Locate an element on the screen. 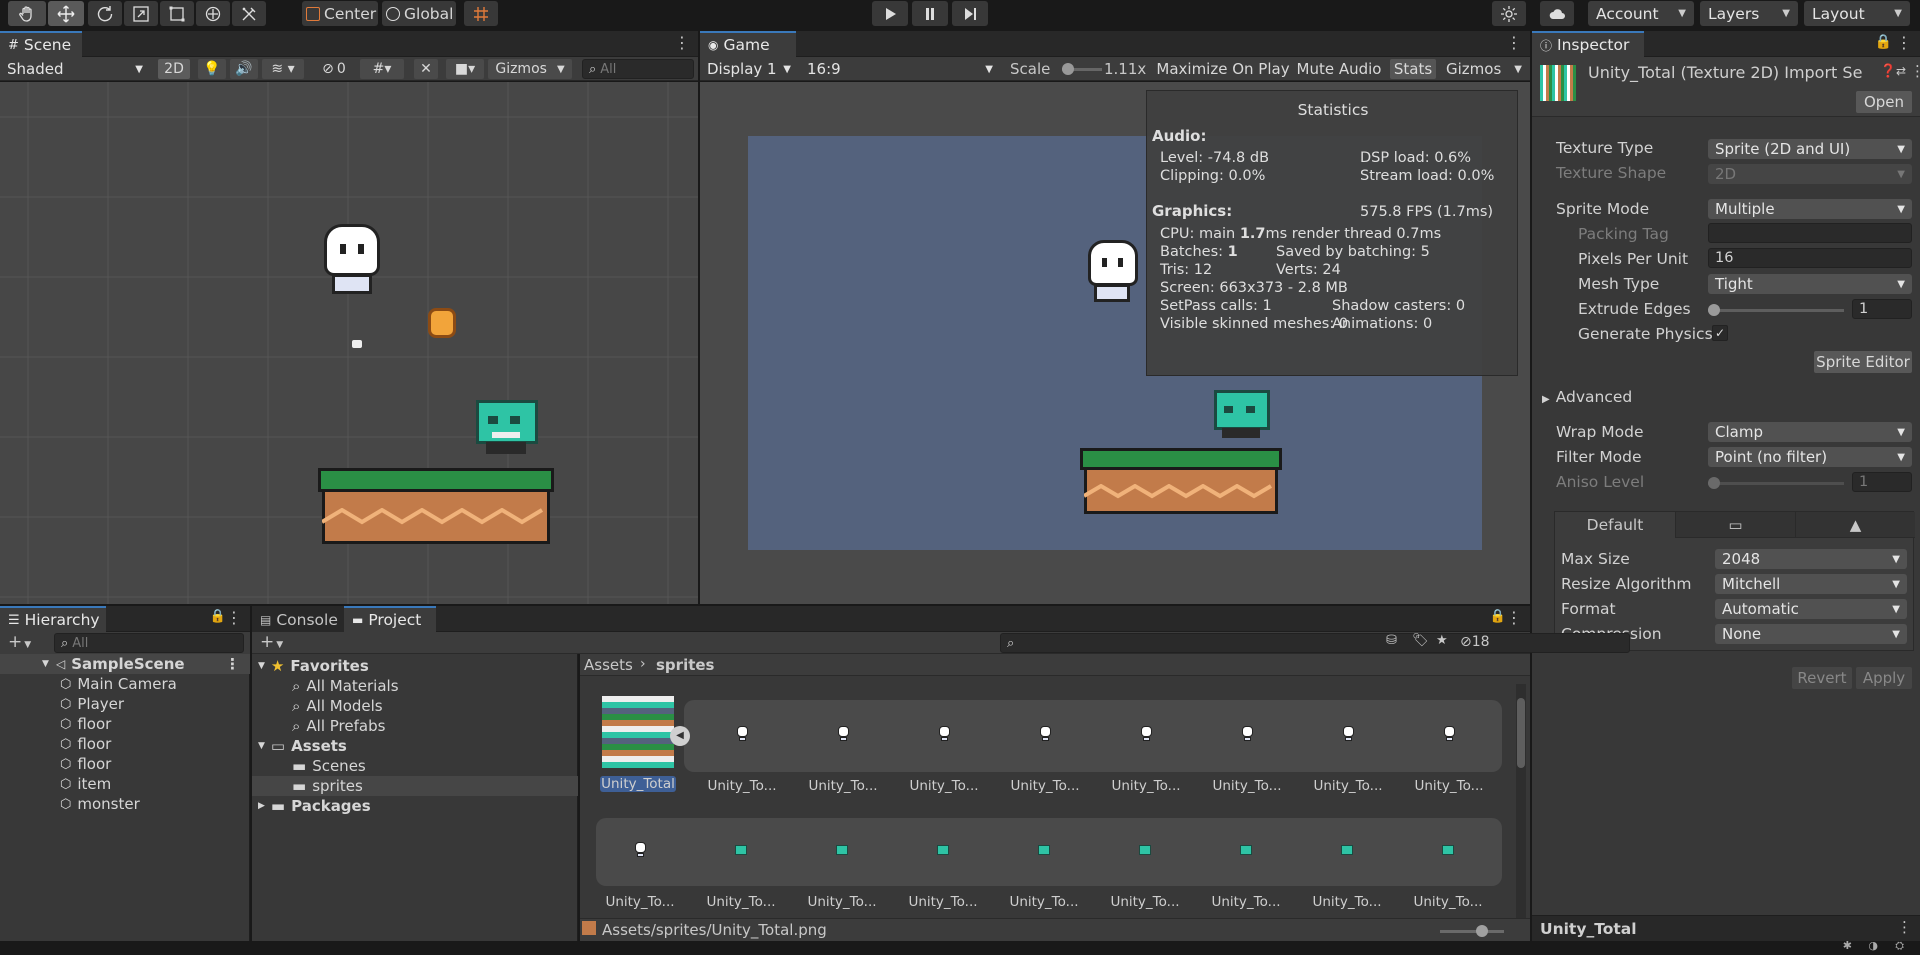 This screenshot has height=955, width=1920. game-gizmos-dropdown: Gizmos ▼ is located at coordinates (1483, 69).